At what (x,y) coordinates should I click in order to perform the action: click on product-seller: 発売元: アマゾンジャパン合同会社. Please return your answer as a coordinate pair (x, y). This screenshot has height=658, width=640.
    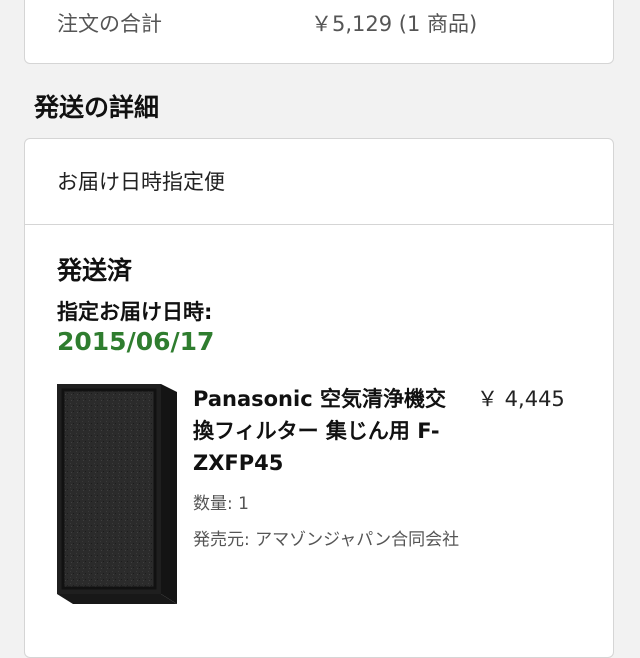
    Looking at the image, I should click on (326, 540).